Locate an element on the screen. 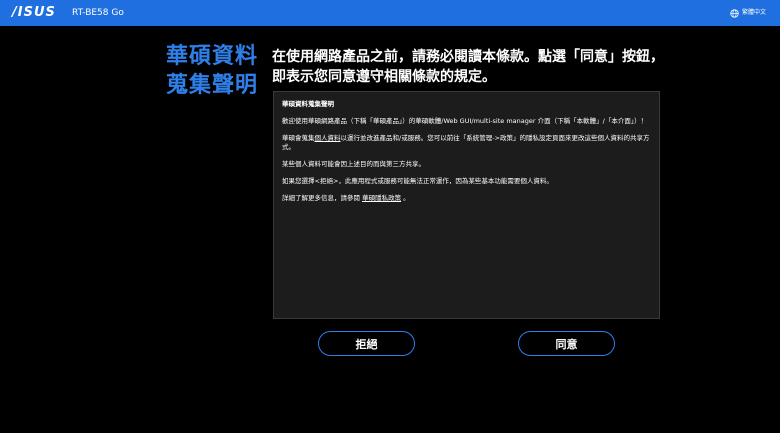  page-title: 華碩資料 蒐集聲明 is located at coordinates (216, 71).